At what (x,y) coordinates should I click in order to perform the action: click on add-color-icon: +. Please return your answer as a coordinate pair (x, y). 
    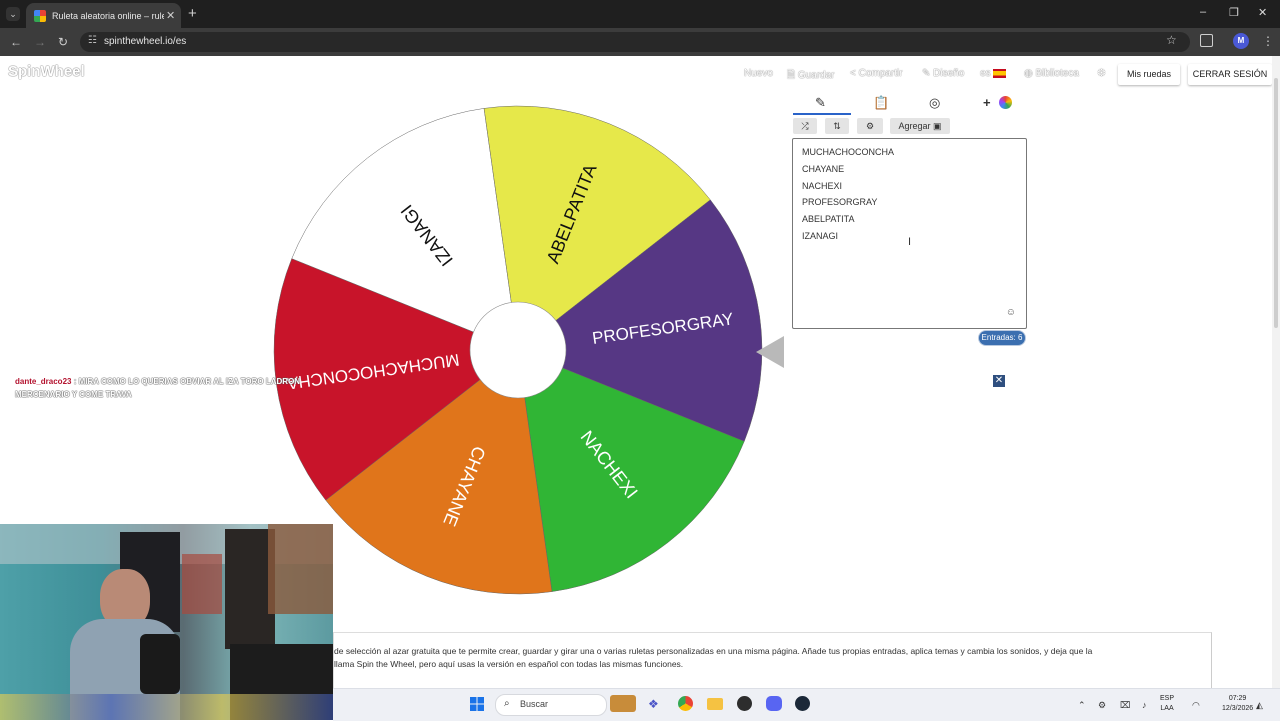
    Looking at the image, I should click on (987, 102).